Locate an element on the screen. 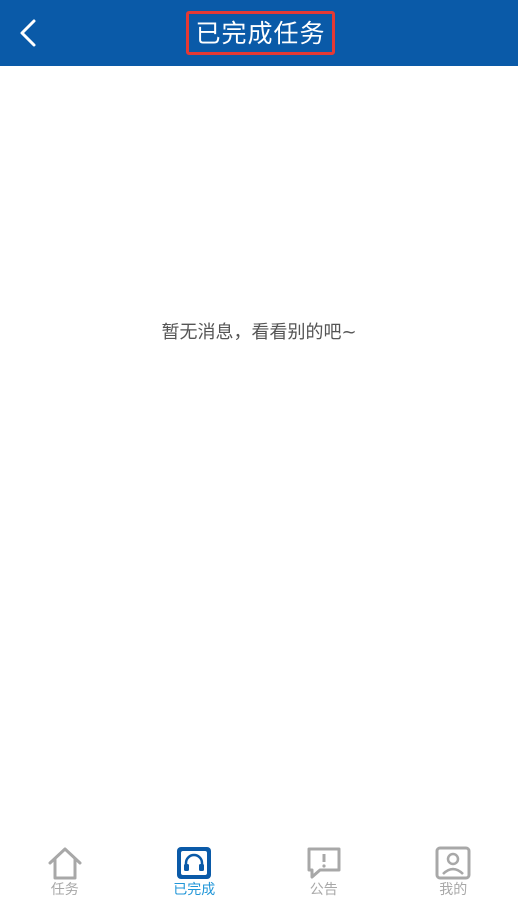  empty-state-message: 暂无消息，看看别的吧~ is located at coordinates (259, 332).